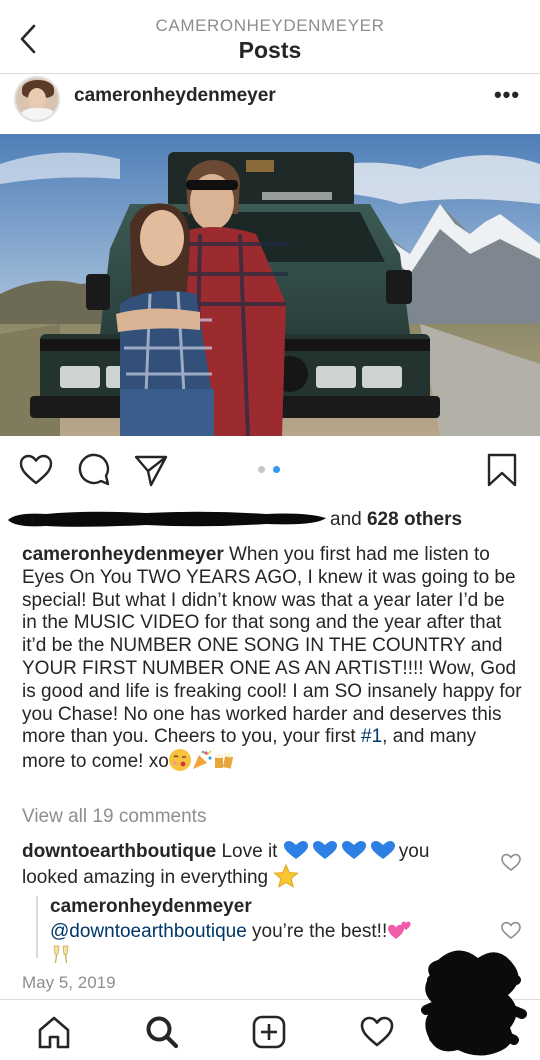 This screenshot has height=1060, width=540. I want to click on profile-owner-label: CAMERONHEYDENMEYER, so click(270, 25).